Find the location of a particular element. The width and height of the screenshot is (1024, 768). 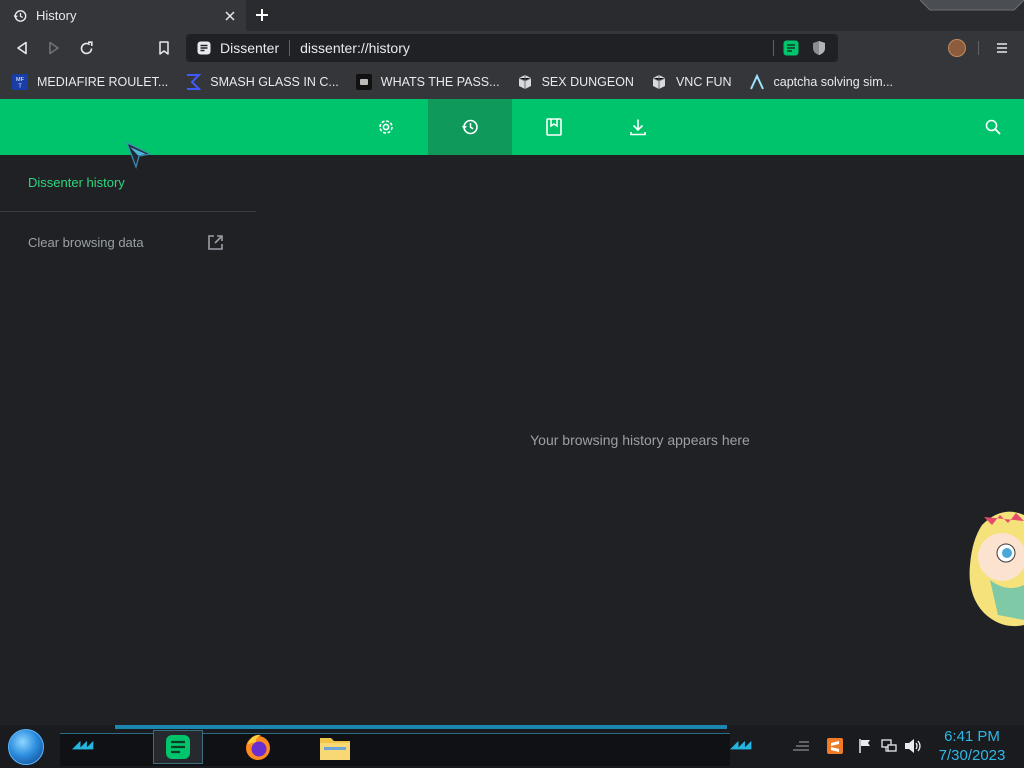

volume-icon is located at coordinates (913, 746).